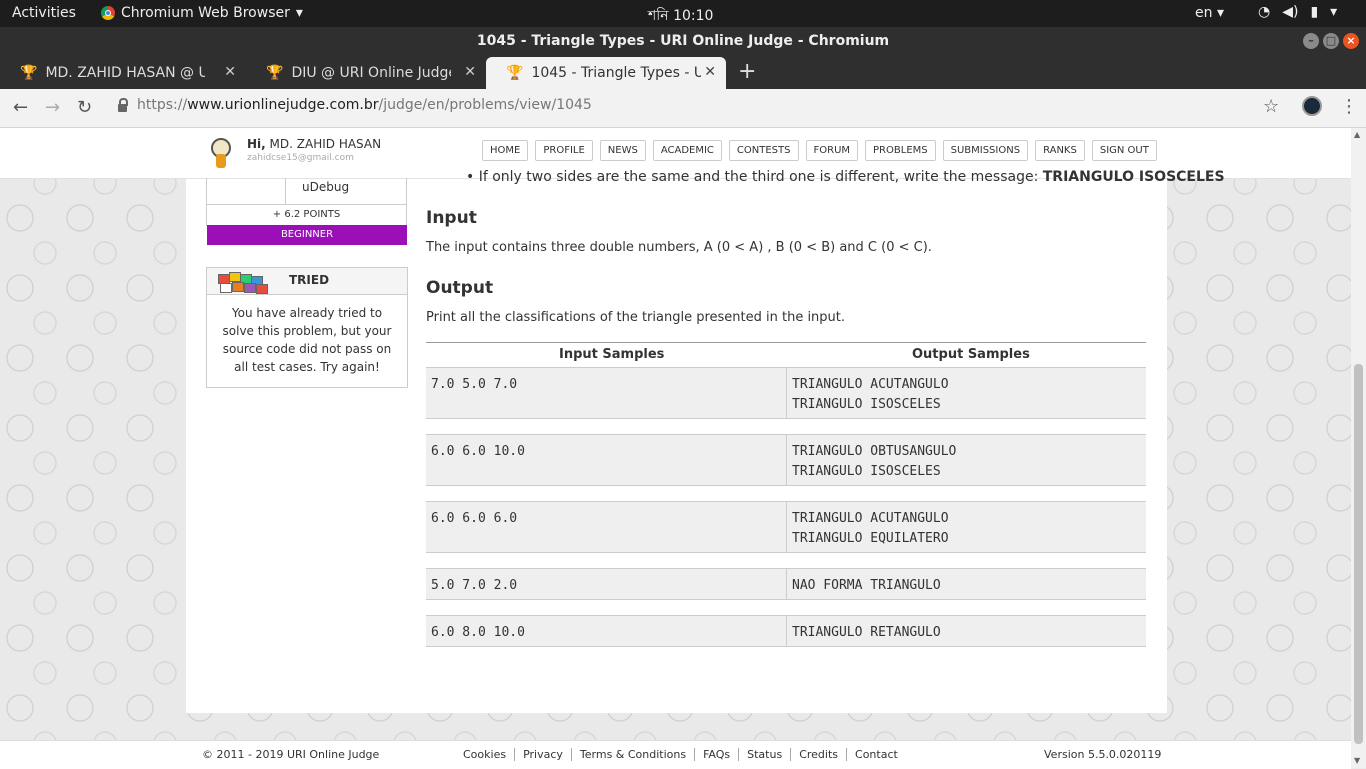  What do you see at coordinates (309, 280) in the screenshot?
I see `tried-title: TRIED` at bounding box center [309, 280].